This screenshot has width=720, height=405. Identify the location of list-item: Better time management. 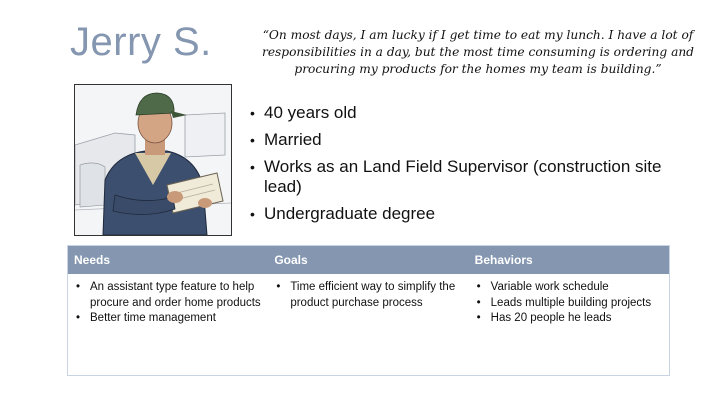
(168, 319).